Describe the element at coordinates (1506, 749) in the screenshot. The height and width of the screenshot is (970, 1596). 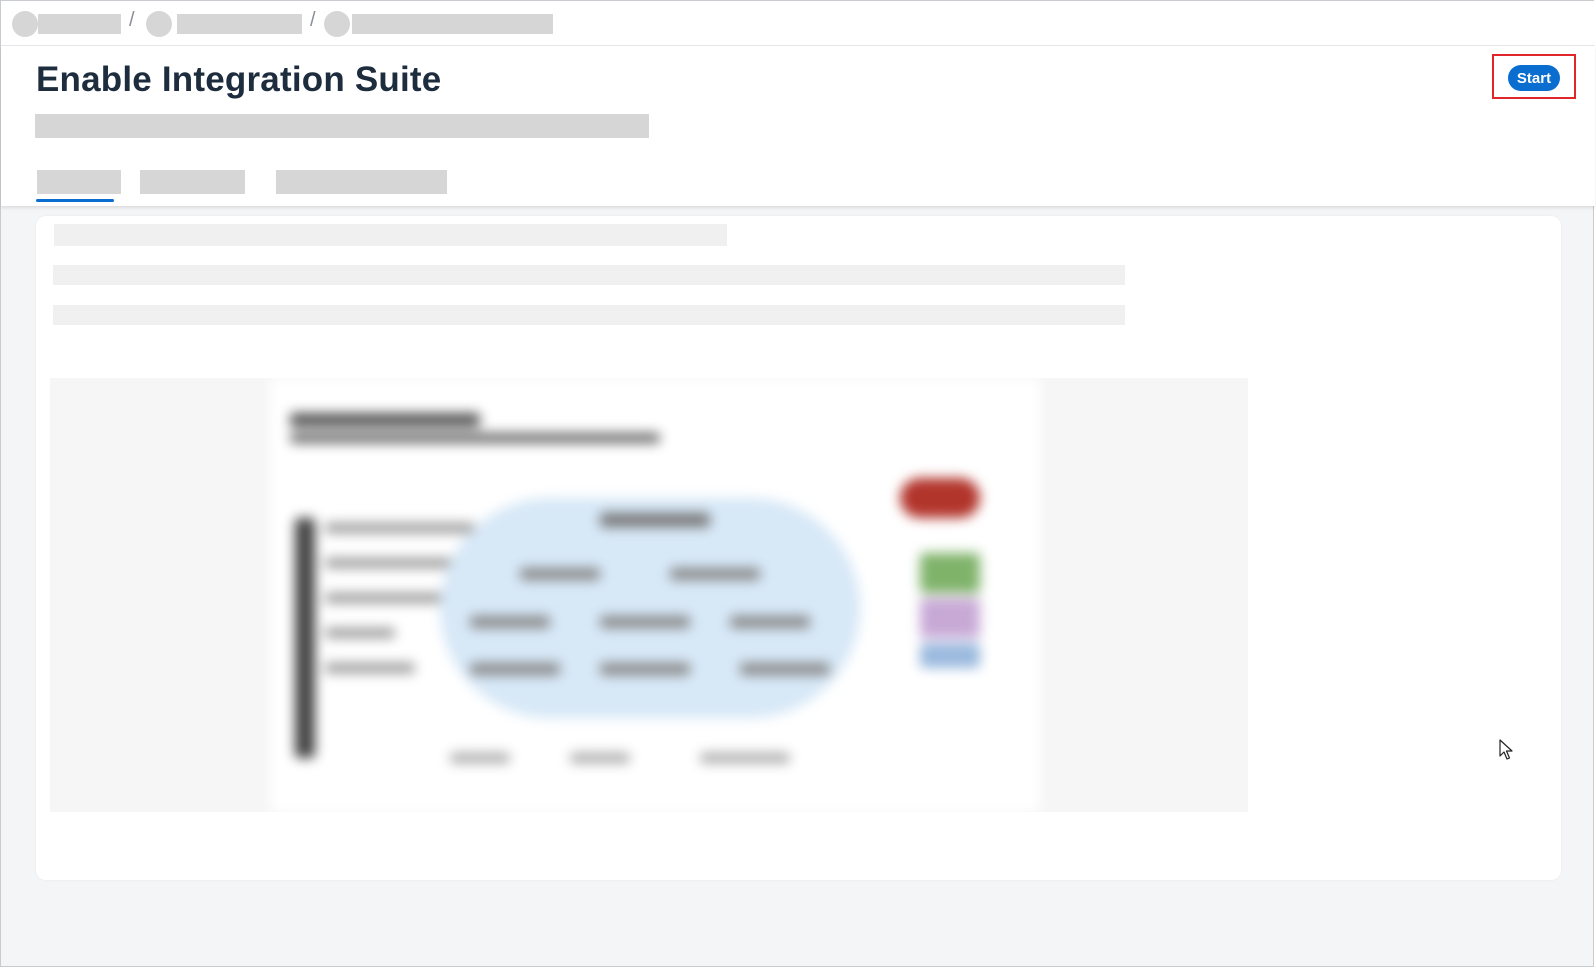
I see `mouse-cursor-icon` at that location.